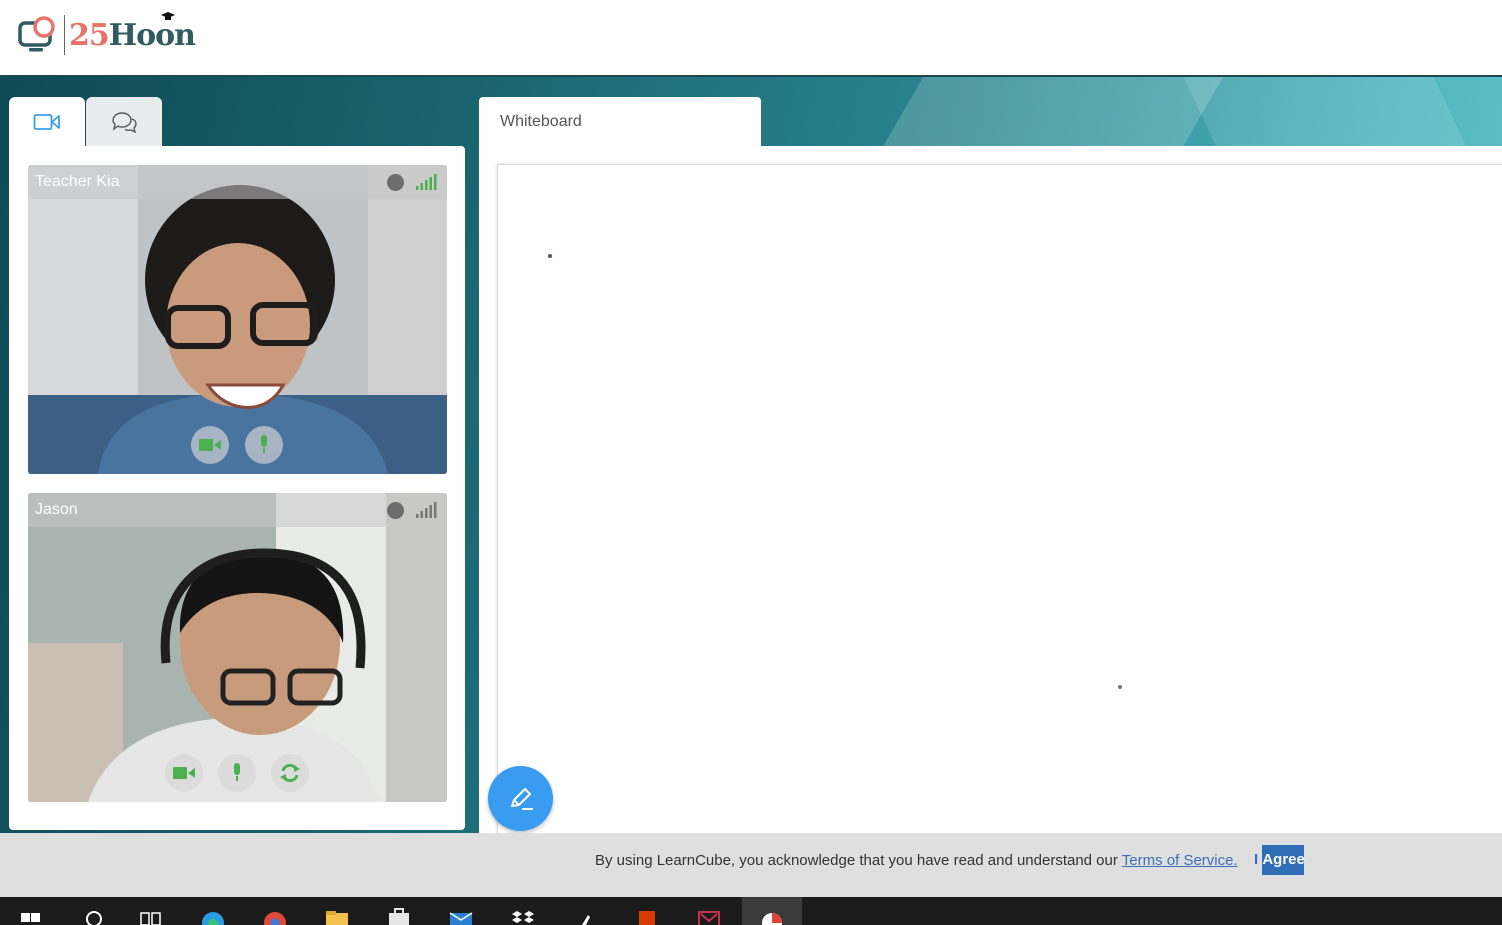 The width and height of the screenshot is (1502, 925). What do you see at coordinates (237, 510) in the screenshot?
I see `participant-name-bar: Jason` at bounding box center [237, 510].